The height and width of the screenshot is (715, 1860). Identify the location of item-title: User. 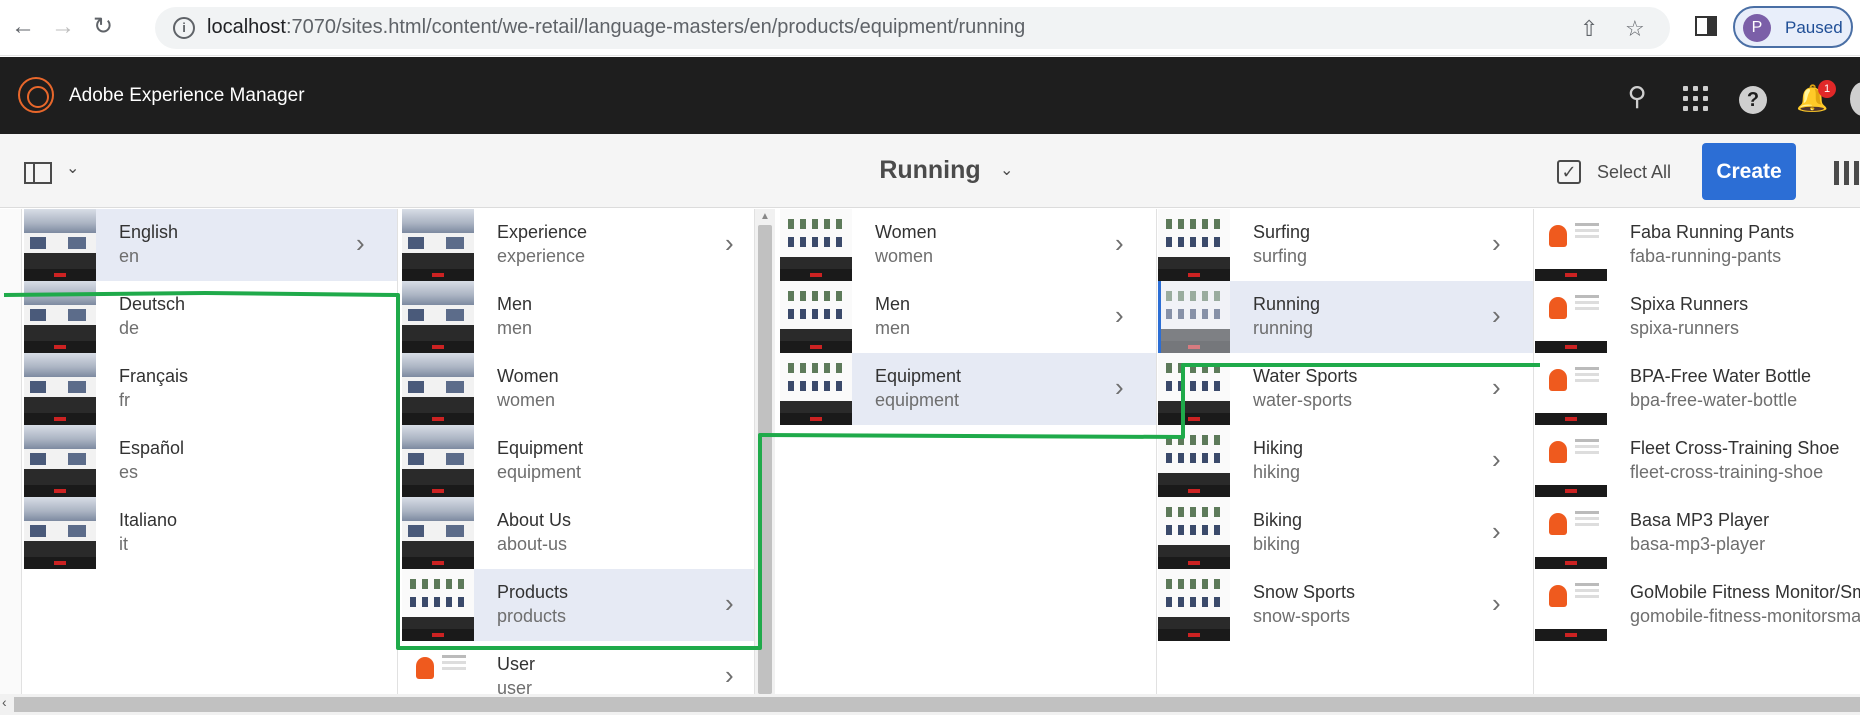
(516, 664).